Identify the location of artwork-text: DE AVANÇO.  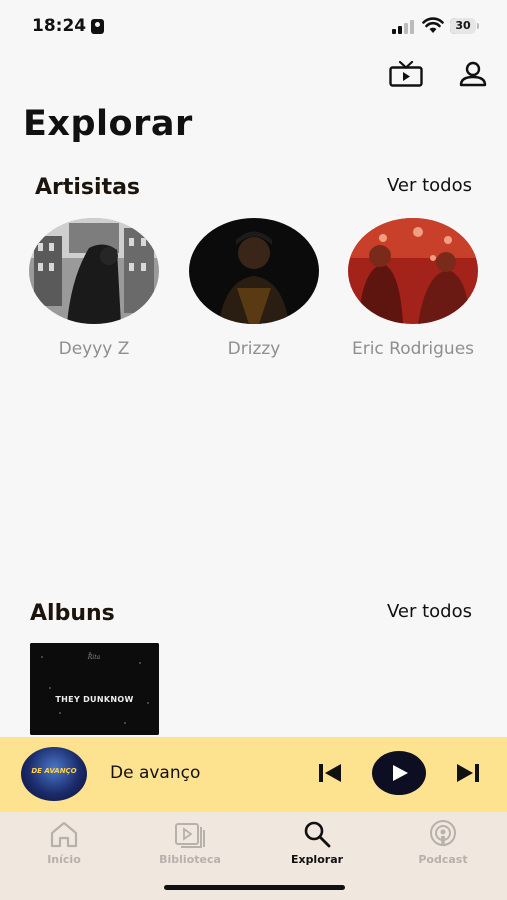
(54, 771).